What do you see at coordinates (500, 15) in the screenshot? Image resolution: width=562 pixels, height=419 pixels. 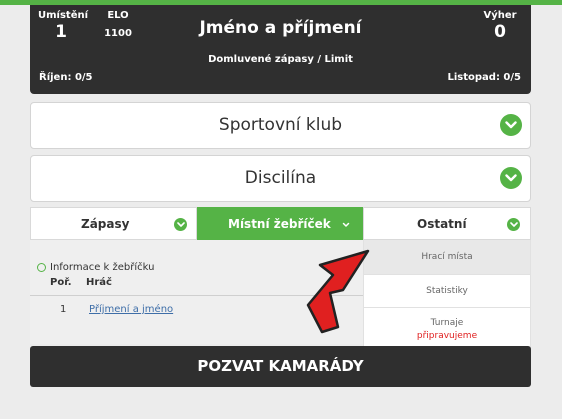 I see `wins-label: Výher` at bounding box center [500, 15].